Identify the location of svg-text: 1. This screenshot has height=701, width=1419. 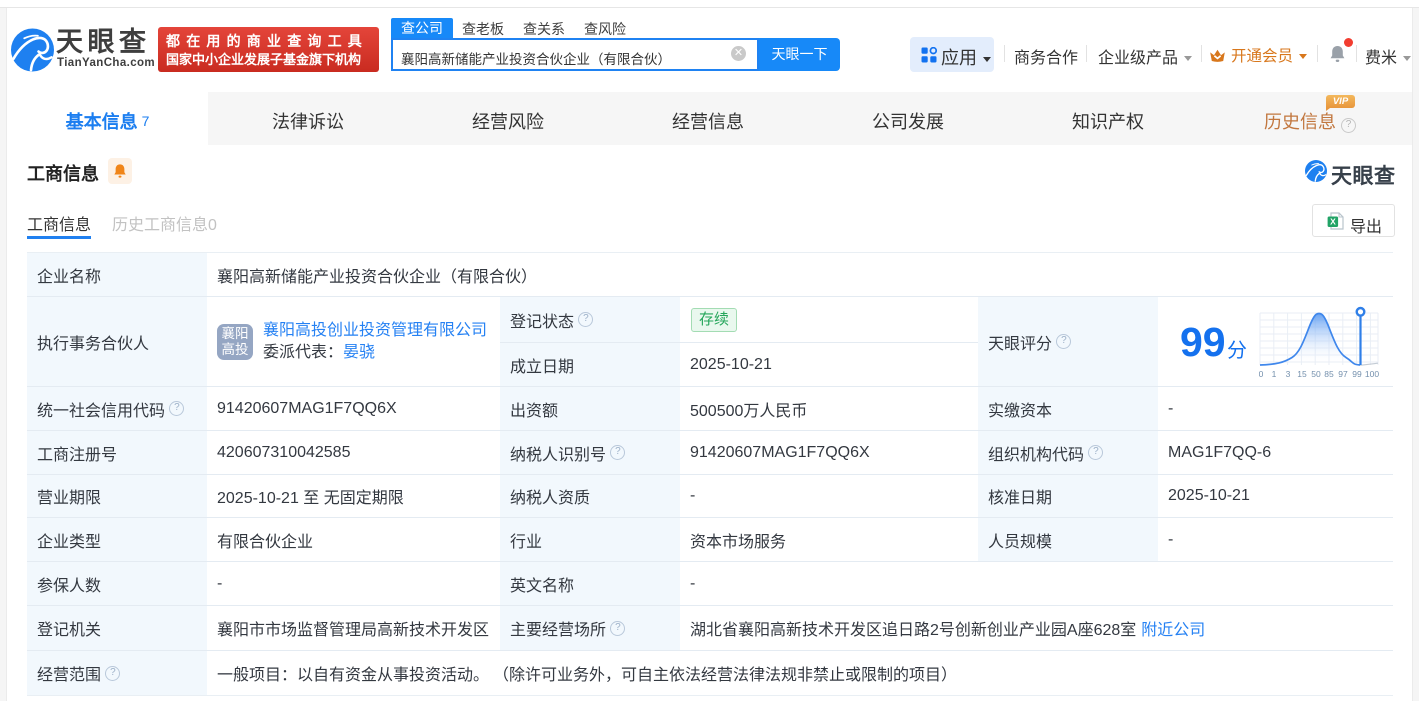
(1274, 374).